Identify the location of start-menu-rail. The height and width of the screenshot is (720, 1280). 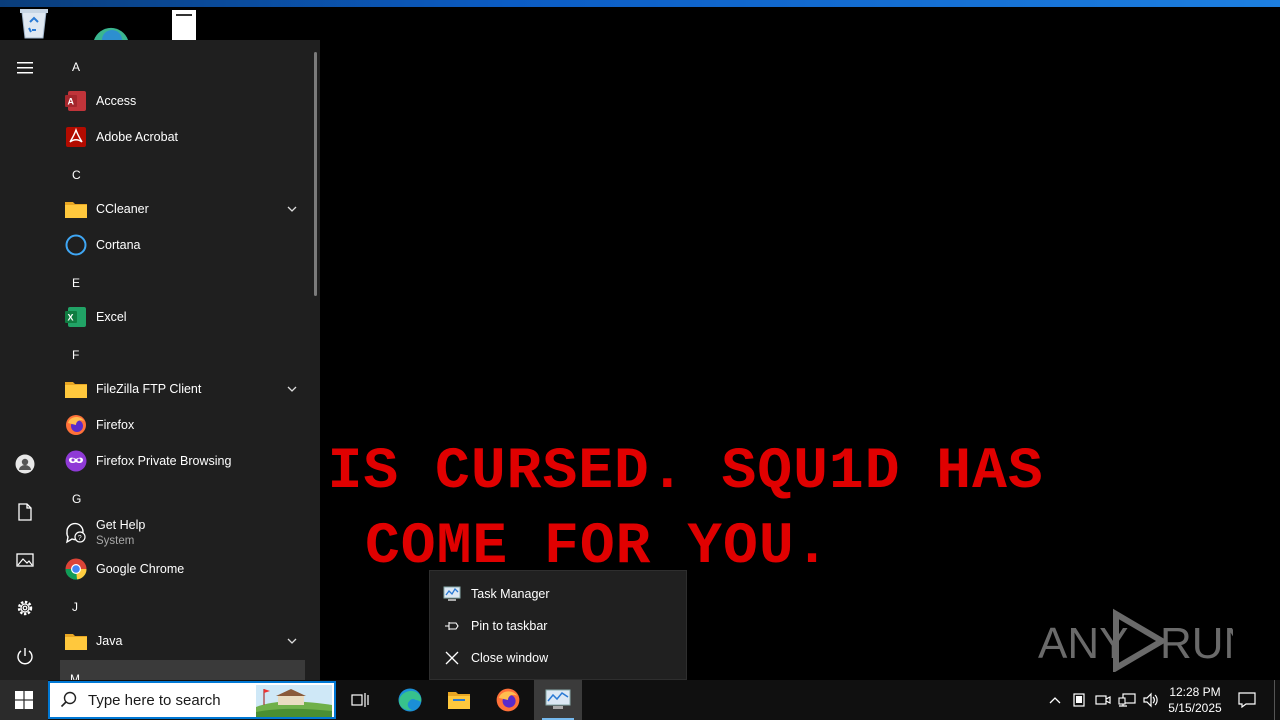
(25, 360).